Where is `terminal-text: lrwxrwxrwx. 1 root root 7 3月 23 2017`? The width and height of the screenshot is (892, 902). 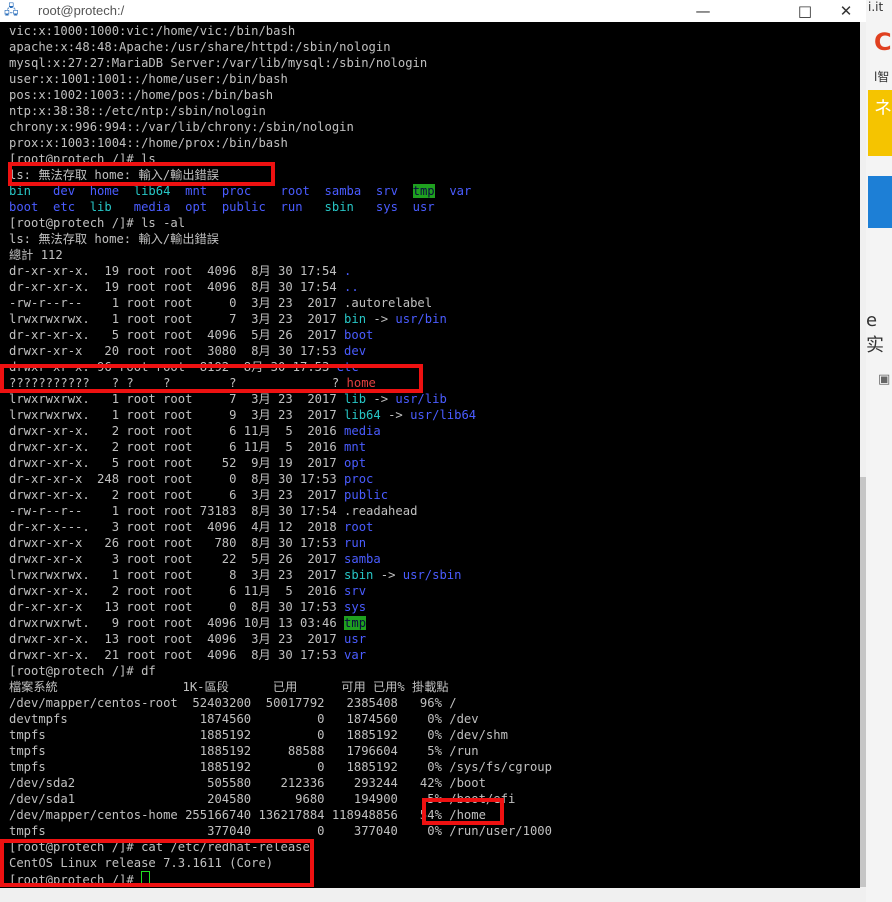 terminal-text: lrwxrwxrwx. 1 root root 7 3月 23 2017 is located at coordinates (177, 319).